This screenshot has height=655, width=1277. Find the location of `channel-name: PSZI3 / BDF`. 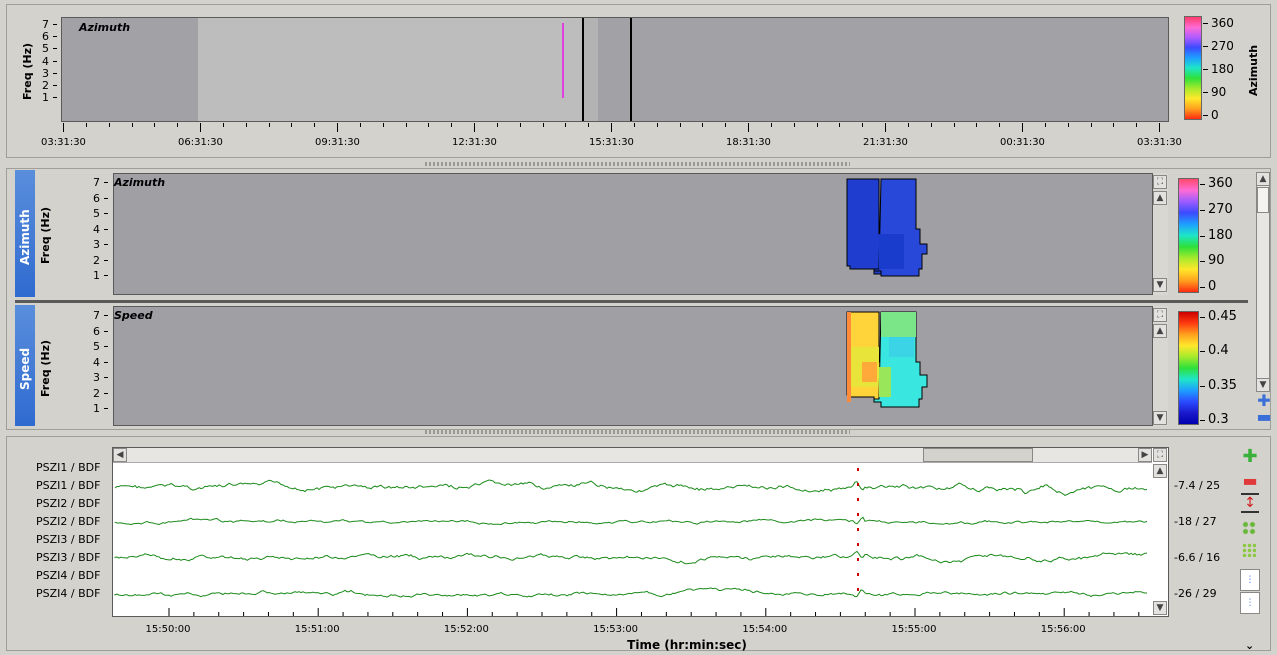

channel-name: PSZI3 / BDF is located at coordinates (68, 539).